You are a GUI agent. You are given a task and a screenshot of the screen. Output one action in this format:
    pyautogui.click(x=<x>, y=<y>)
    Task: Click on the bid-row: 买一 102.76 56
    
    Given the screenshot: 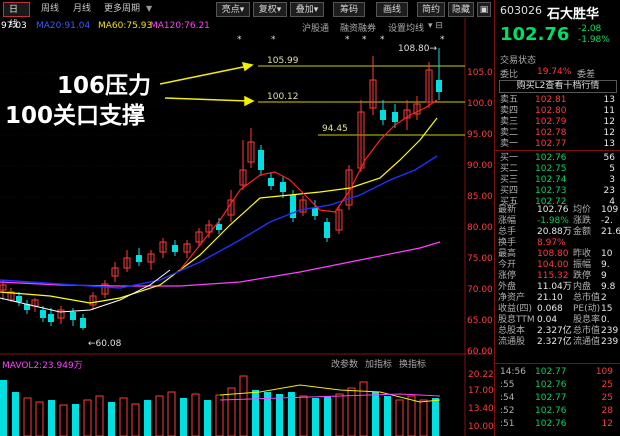 What is the action you would take?
    pyautogui.click(x=557, y=158)
    